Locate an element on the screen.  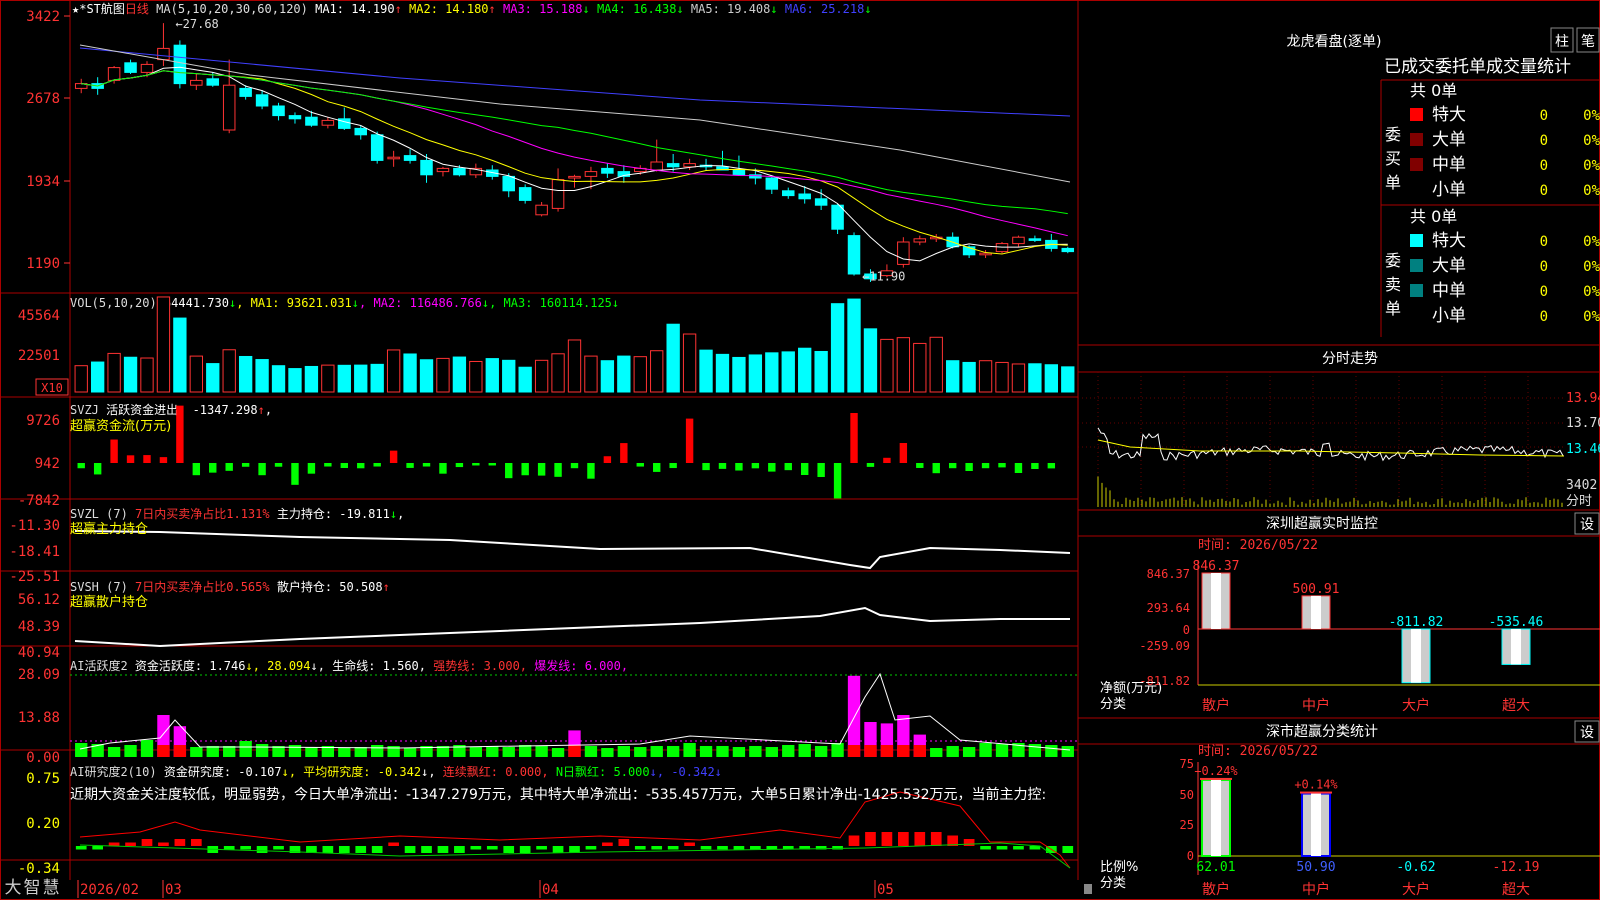
lock-icon is located at coordinates (1088, 889).